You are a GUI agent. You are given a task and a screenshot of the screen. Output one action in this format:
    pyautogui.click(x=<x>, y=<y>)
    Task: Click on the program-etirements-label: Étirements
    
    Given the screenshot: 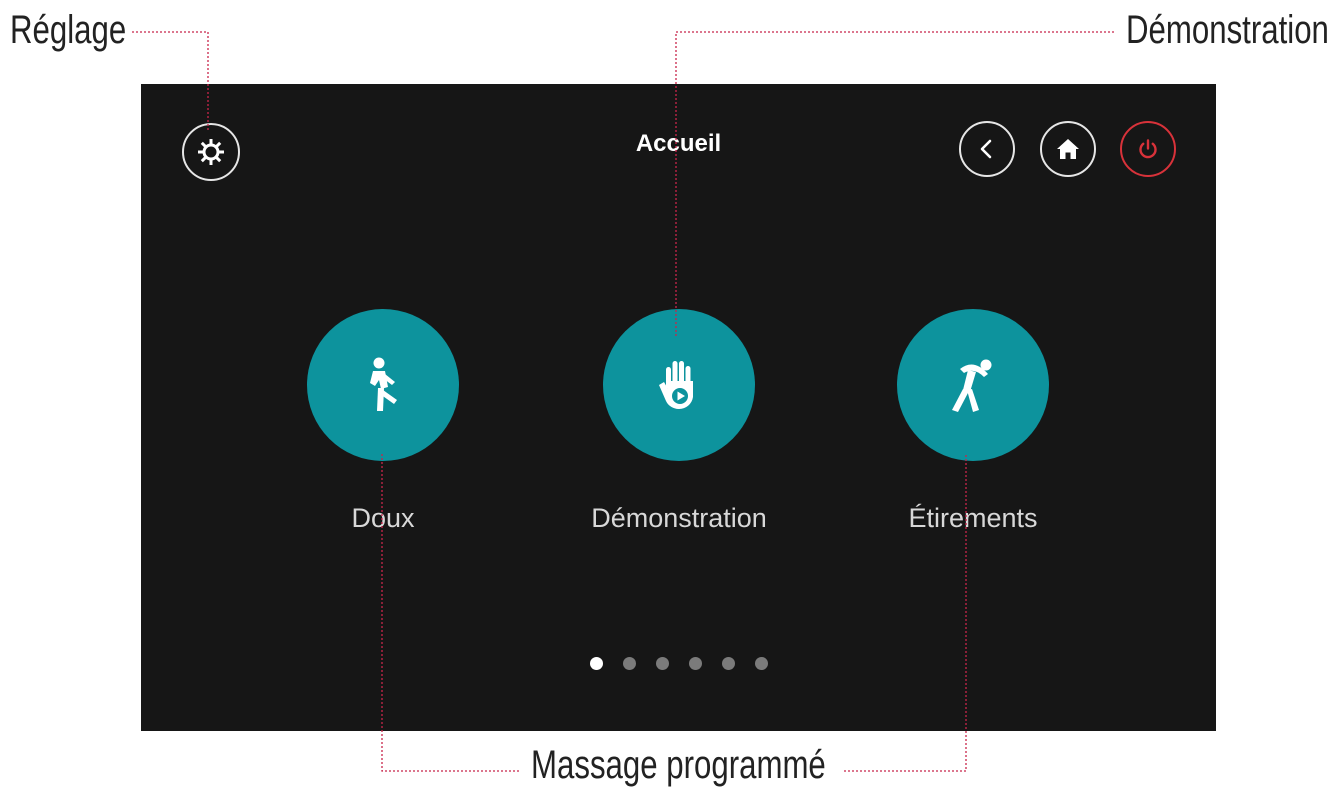 What is the action you would take?
    pyautogui.click(x=973, y=518)
    